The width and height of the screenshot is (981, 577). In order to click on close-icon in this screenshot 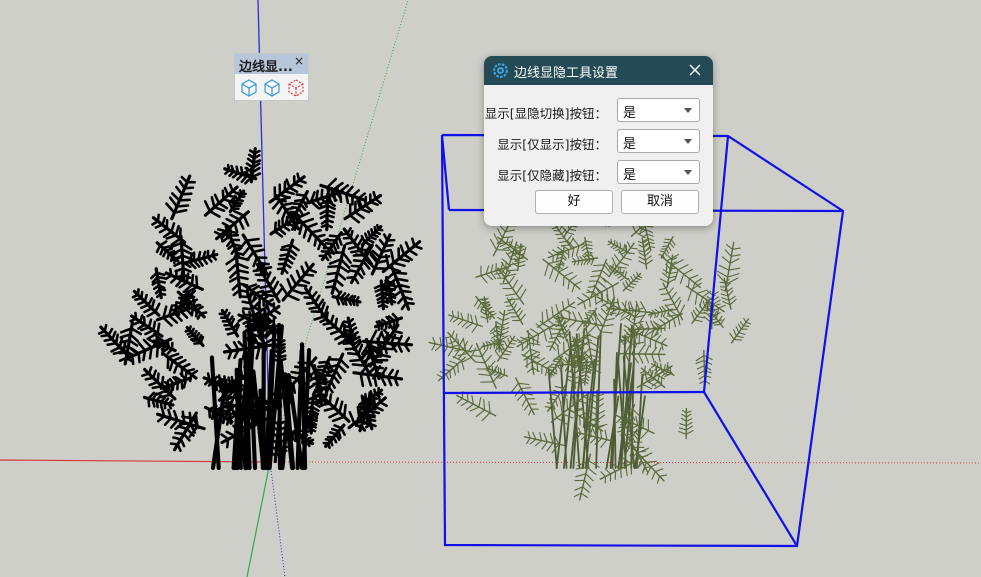, I will do `click(695, 70)`.